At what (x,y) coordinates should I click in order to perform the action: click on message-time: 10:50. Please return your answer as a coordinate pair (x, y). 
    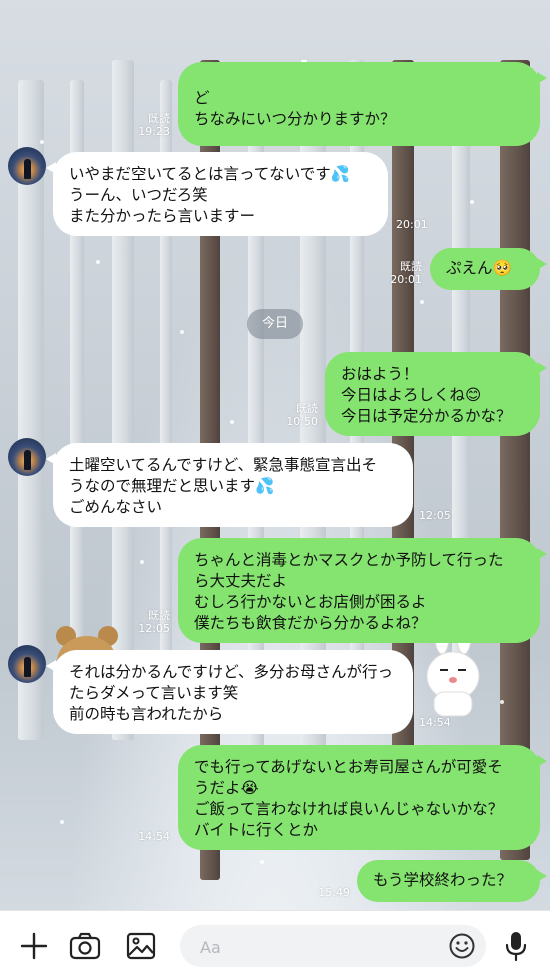
    Looking at the image, I should click on (302, 421).